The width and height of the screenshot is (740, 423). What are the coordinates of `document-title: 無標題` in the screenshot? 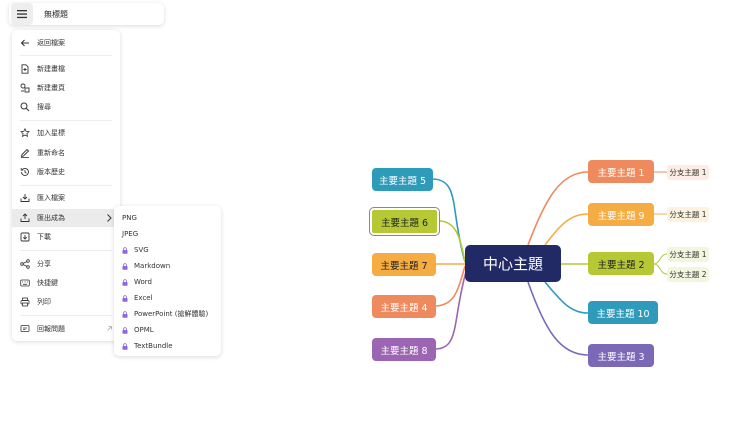 It's located at (56, 14).